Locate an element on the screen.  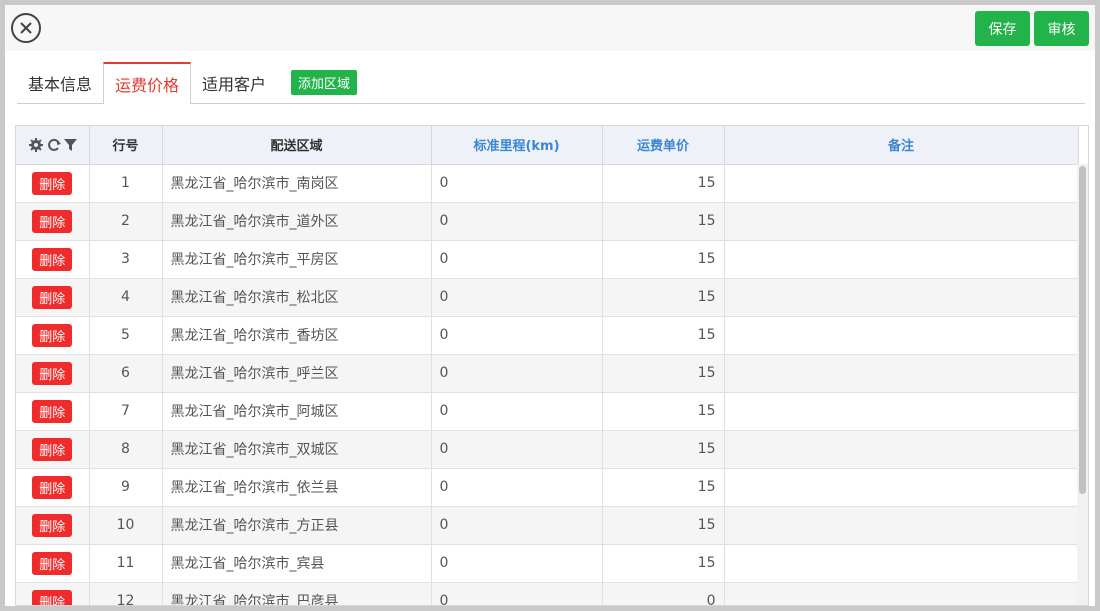
table-row: 删除 3 黑龙江省_哈尔滨市_平房区 0 15 is located at coordinates (547, 259).